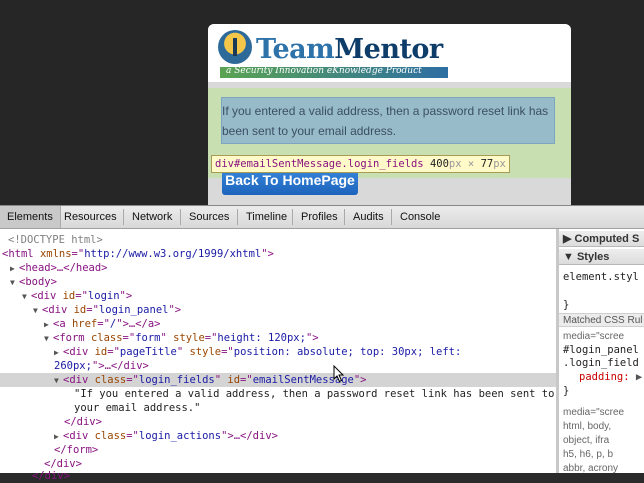 Image resolution: width=644 pixels, height=483 pixels. I want to click on element-style-close: }, so click(566, 305).